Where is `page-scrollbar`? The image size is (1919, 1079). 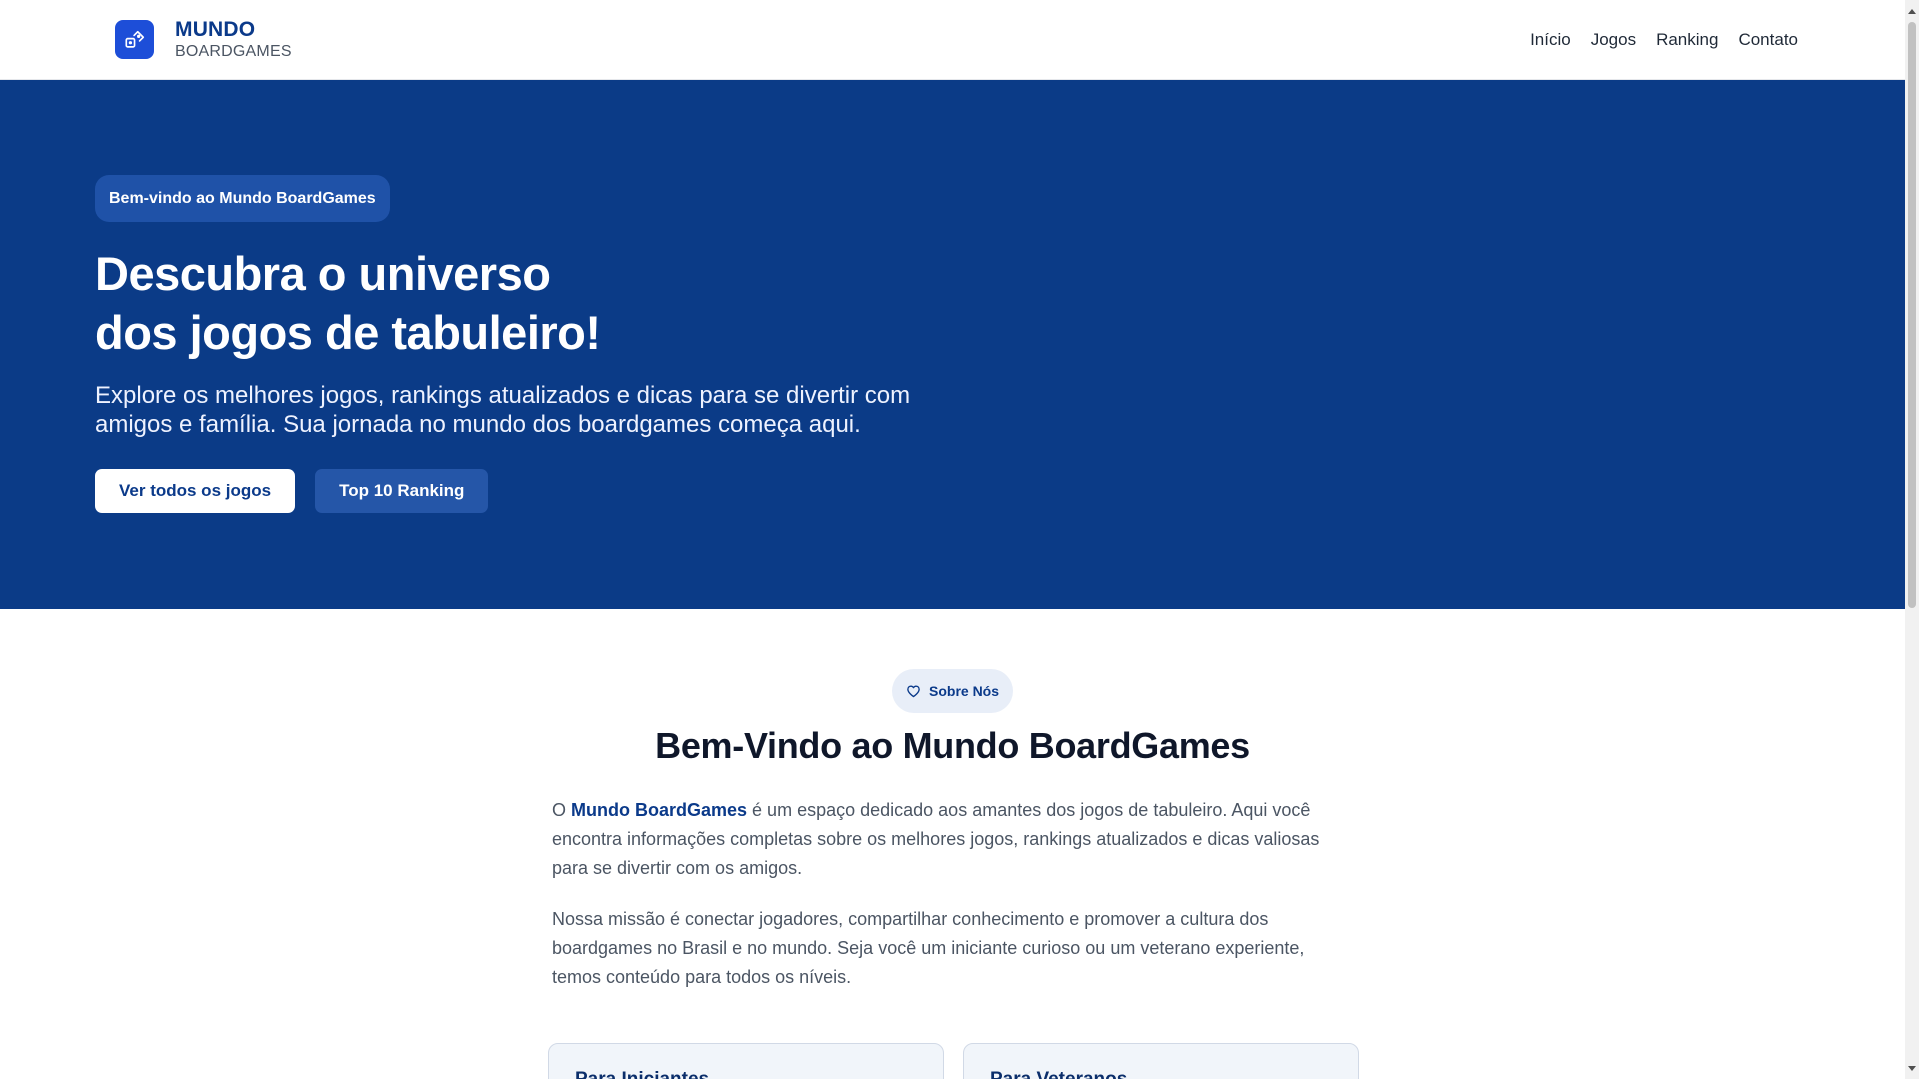 page-scrollbar is located at coordinates (1912, 539).